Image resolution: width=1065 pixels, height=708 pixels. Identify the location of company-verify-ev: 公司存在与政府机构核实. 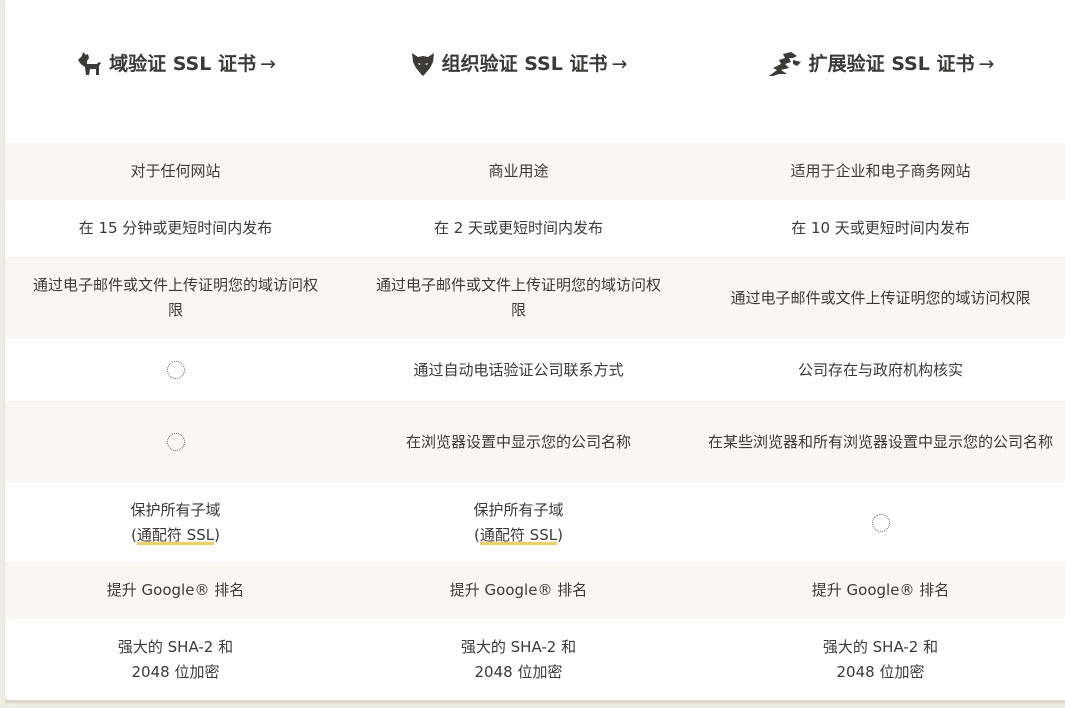
(880, 369).